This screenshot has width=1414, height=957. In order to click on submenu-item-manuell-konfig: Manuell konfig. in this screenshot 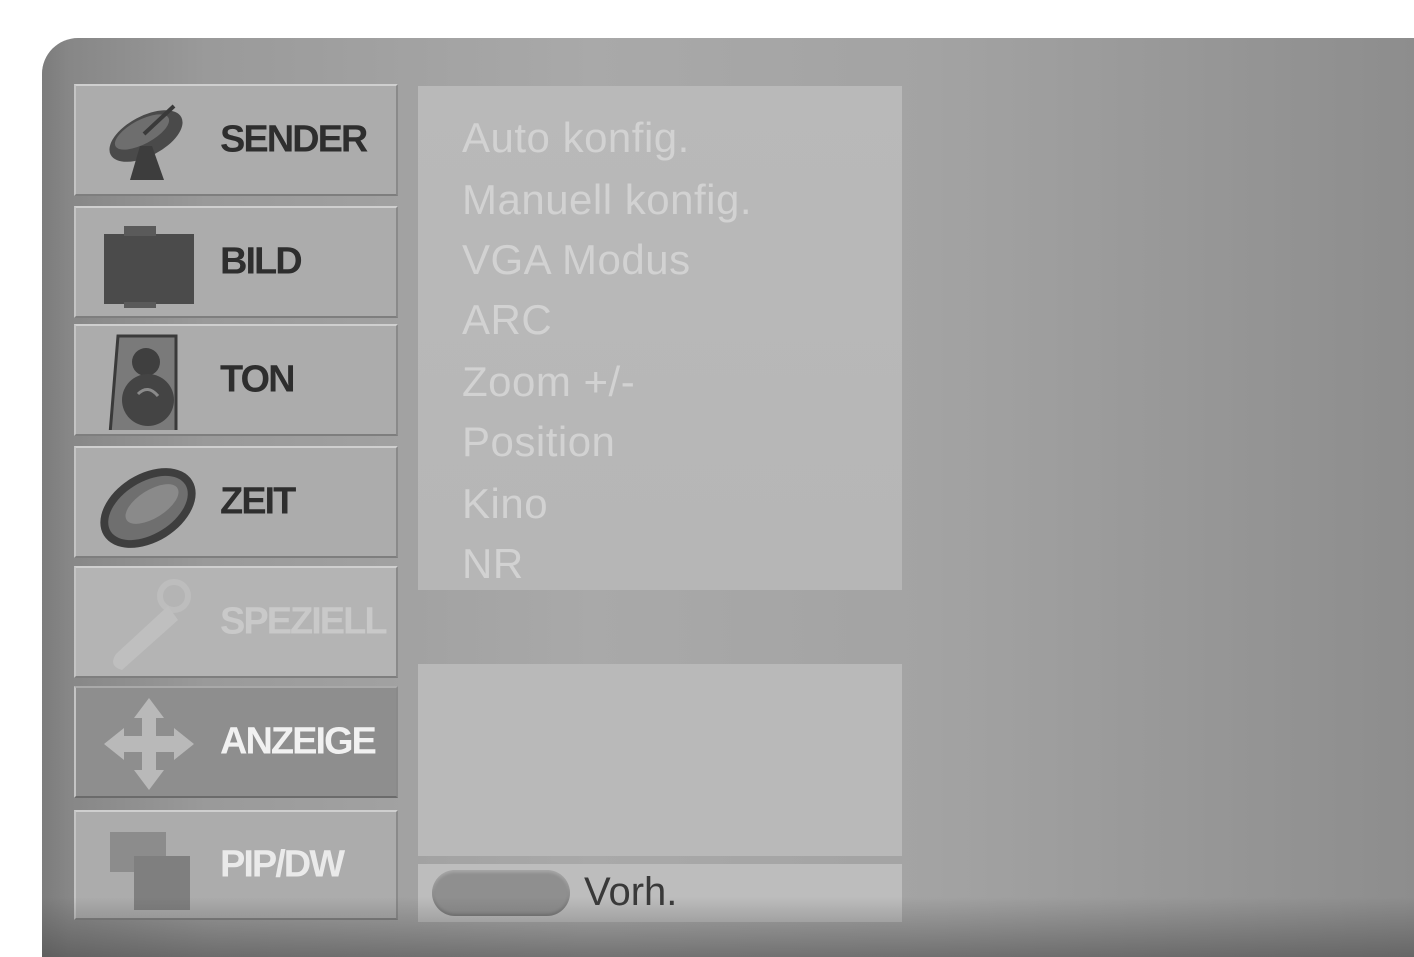, I will do `click(607, 200)`.